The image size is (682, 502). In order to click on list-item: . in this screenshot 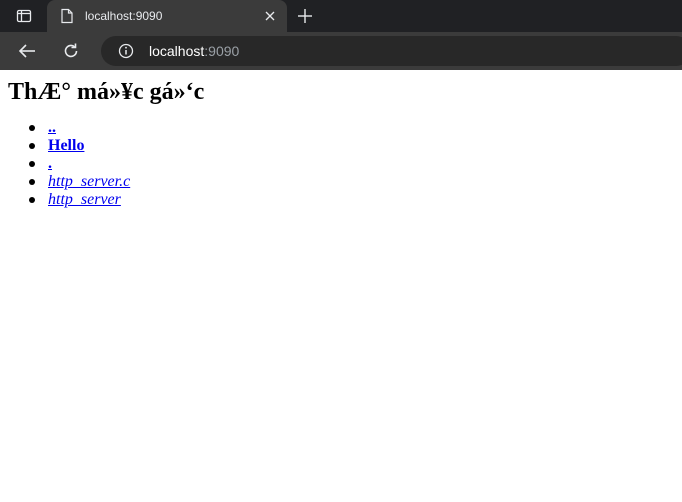, I will do `click(351, 164)`.